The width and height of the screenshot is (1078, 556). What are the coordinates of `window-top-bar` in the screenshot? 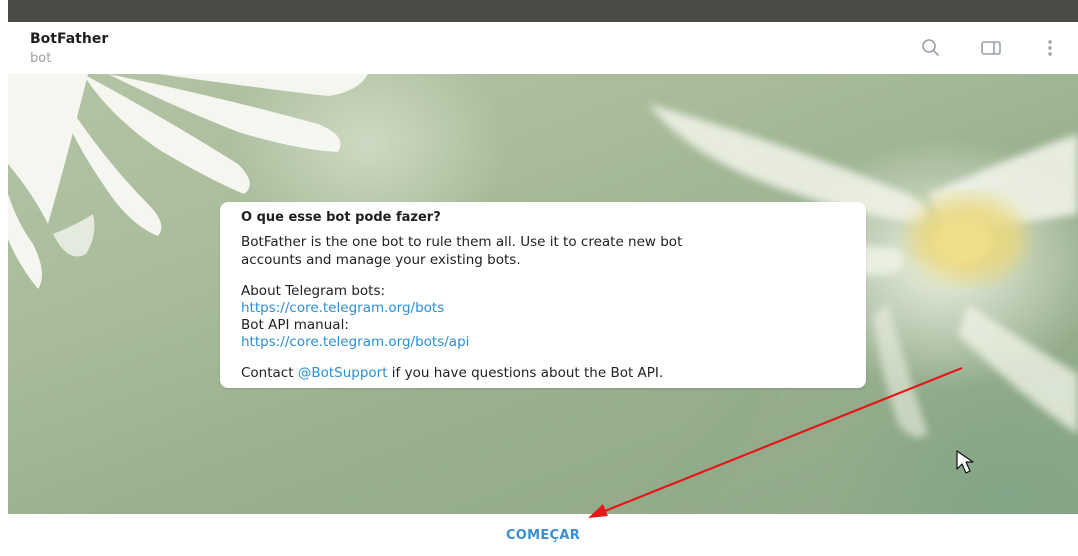 It's located at (543, 11).